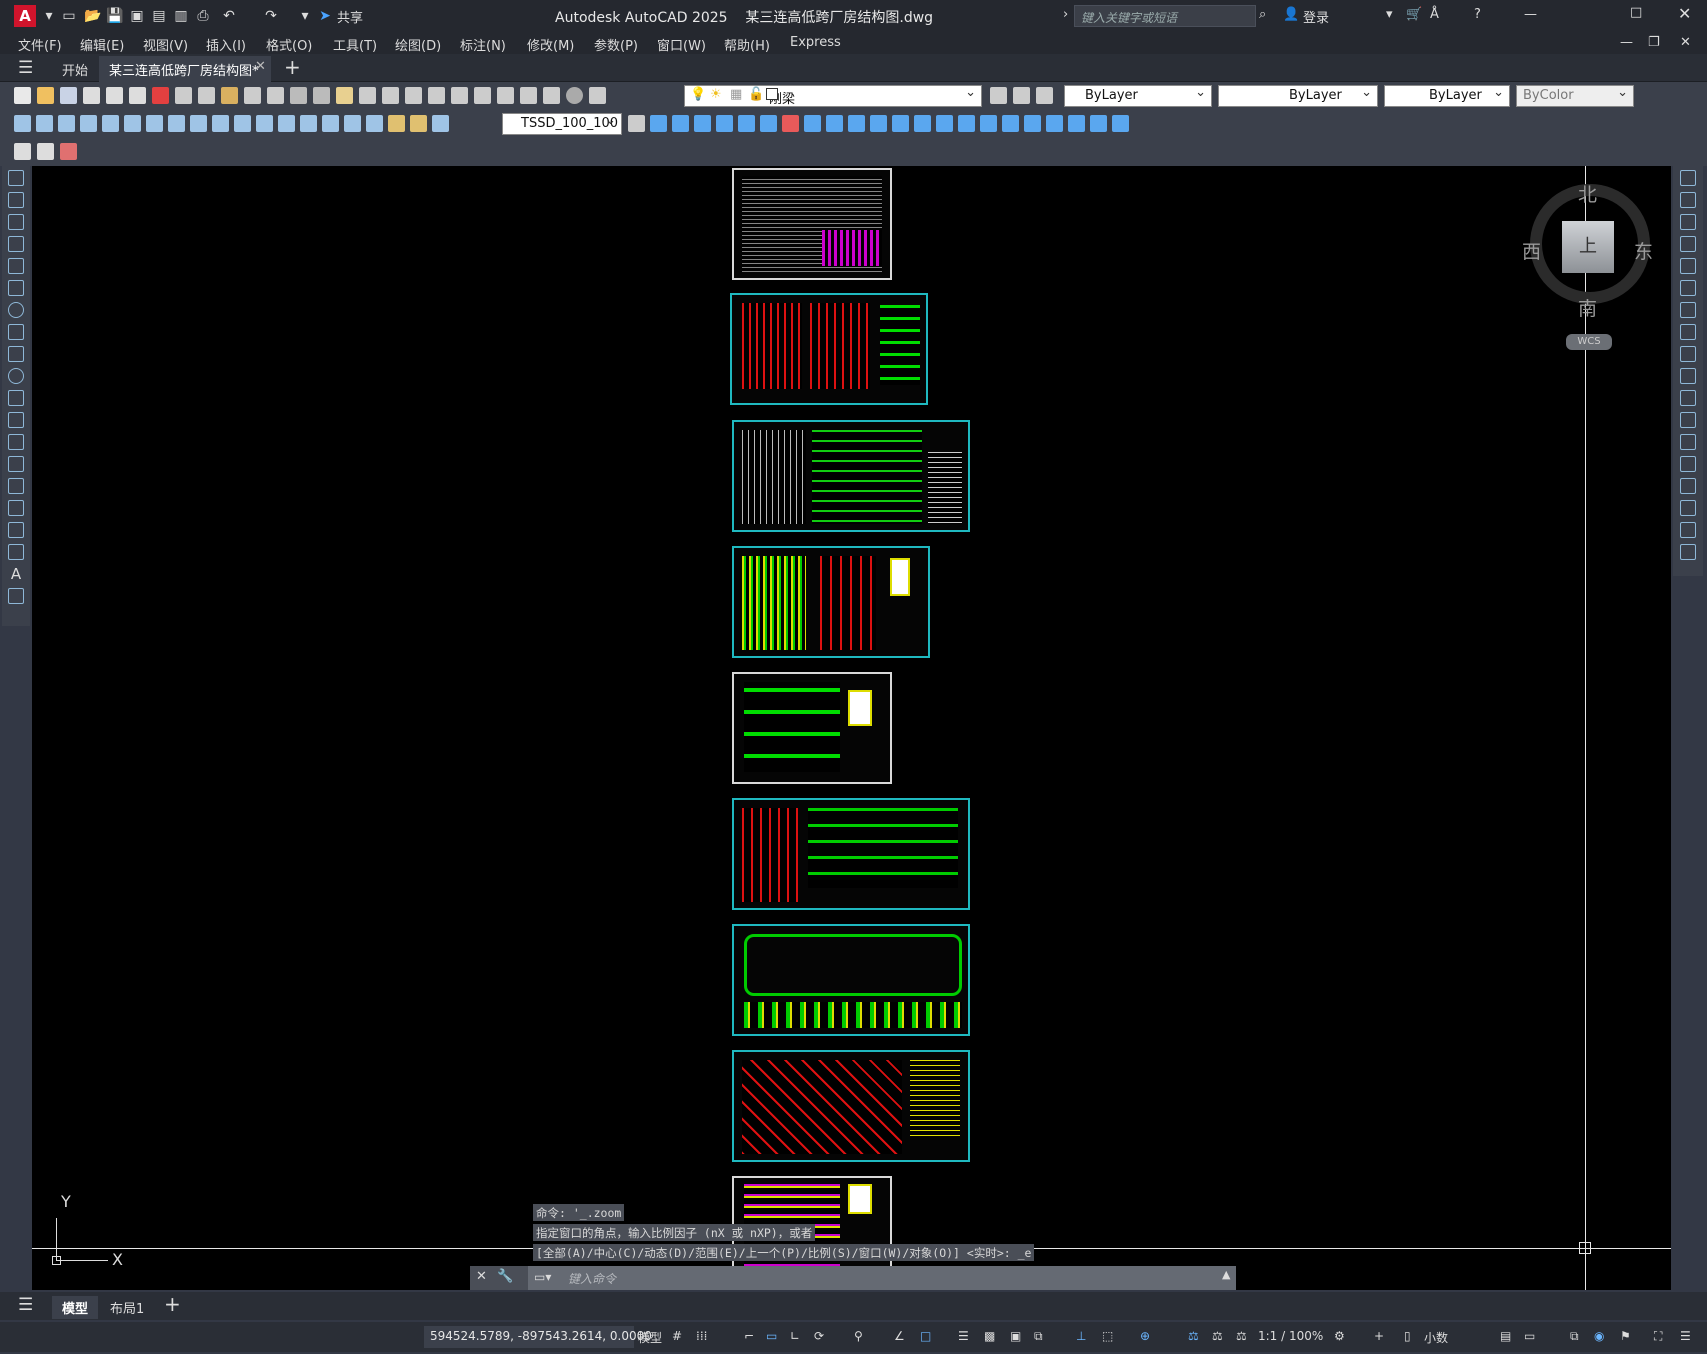  I want to click on break-point-tool-icon, so click(1688, 420).